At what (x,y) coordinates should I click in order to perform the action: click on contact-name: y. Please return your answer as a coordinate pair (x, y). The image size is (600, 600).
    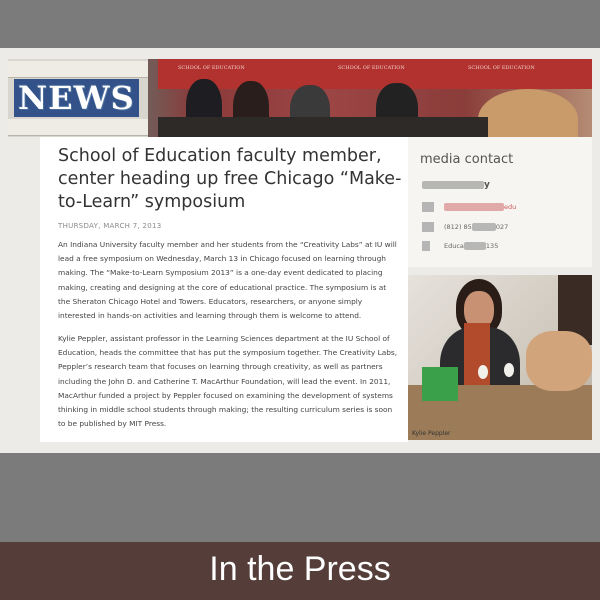
    Looking at the image, I should click on (456, 185).